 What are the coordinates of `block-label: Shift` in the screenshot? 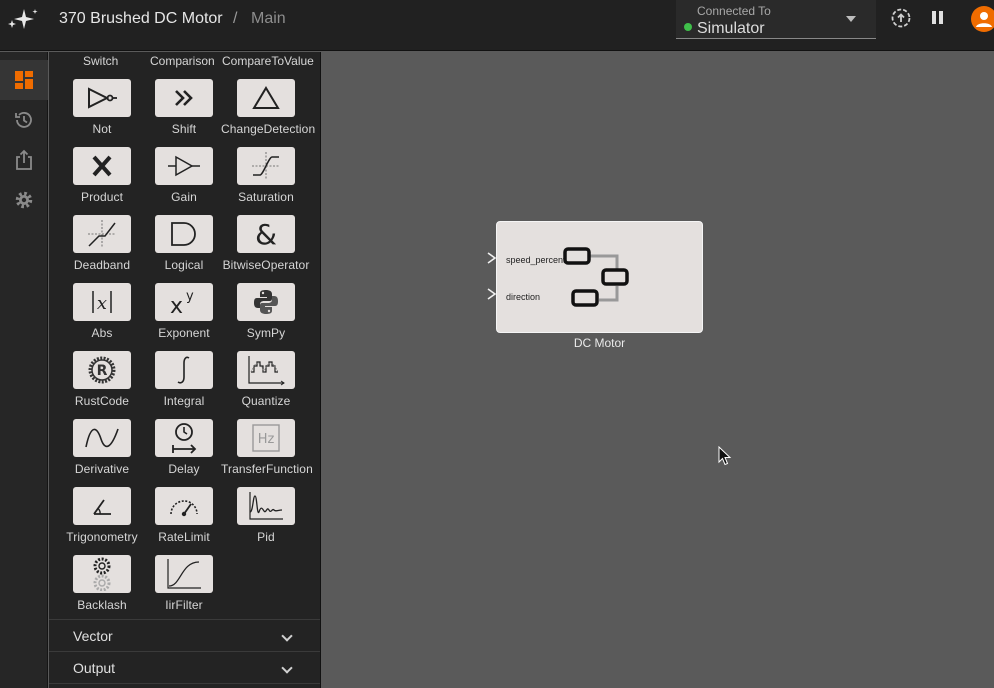 It's located at (184, 129).